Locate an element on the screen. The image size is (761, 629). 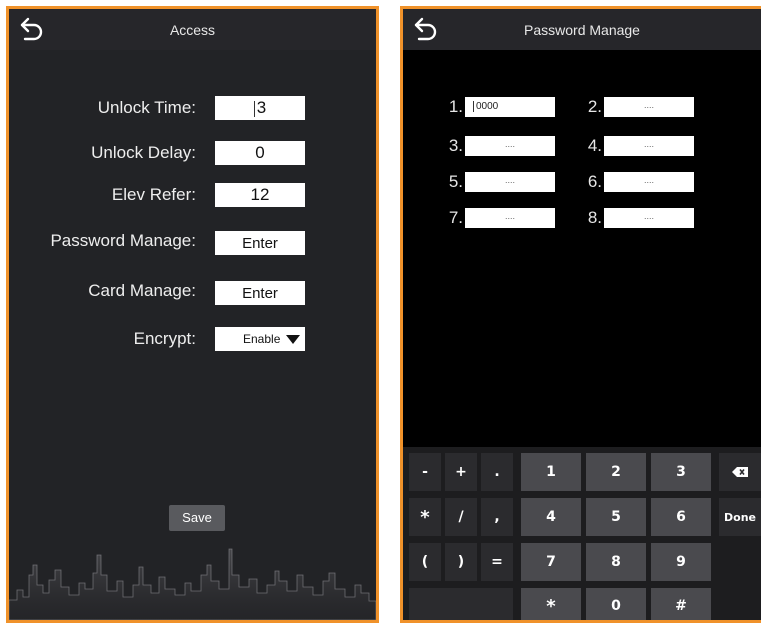
key-9: 9 is located at coordinates (681, 562).